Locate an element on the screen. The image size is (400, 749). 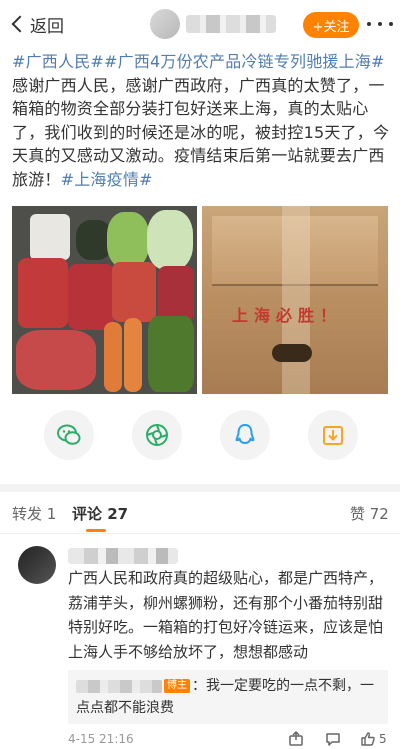
tab-comments: 评论 27 is located at coordinates (100, 513).